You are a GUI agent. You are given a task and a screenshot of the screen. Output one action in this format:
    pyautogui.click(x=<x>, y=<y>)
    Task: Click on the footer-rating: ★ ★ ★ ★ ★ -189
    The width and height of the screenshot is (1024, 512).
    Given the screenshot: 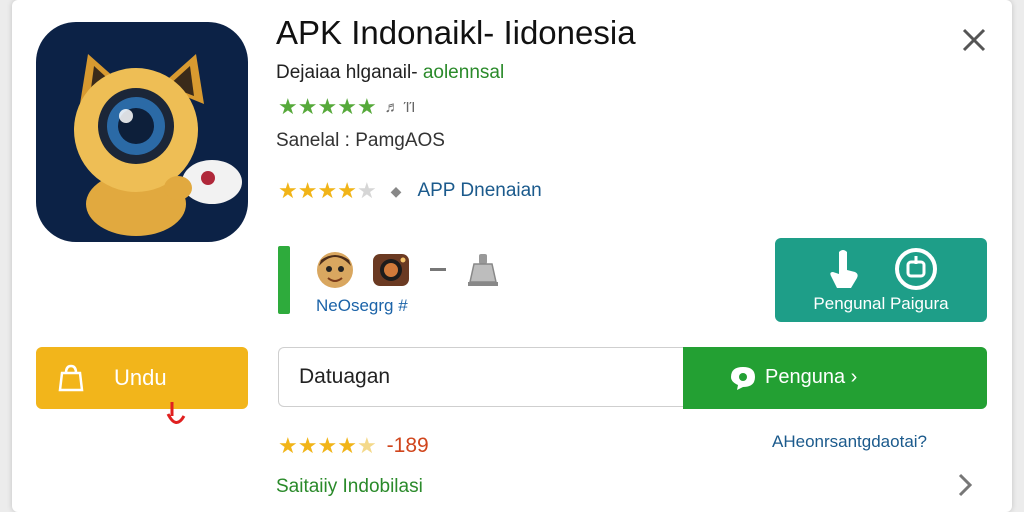 What is the action you would take?
    pyautogui.click(x=353, y=446)
    